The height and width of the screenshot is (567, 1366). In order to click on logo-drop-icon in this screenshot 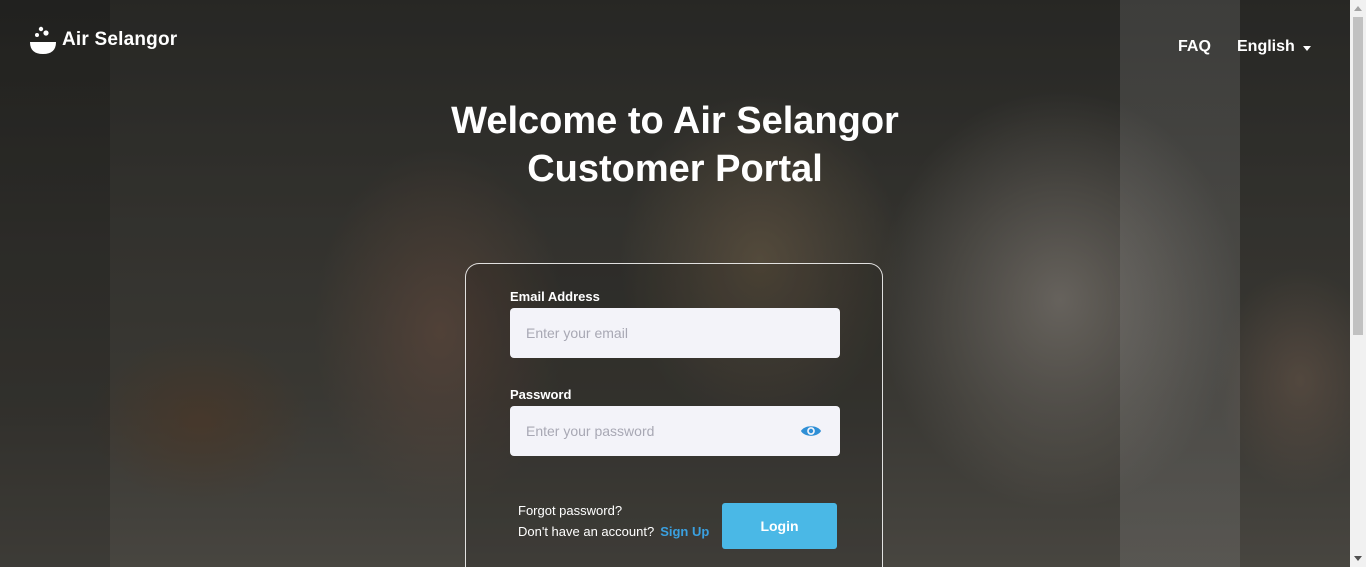, I will do `click(43, 40)`.